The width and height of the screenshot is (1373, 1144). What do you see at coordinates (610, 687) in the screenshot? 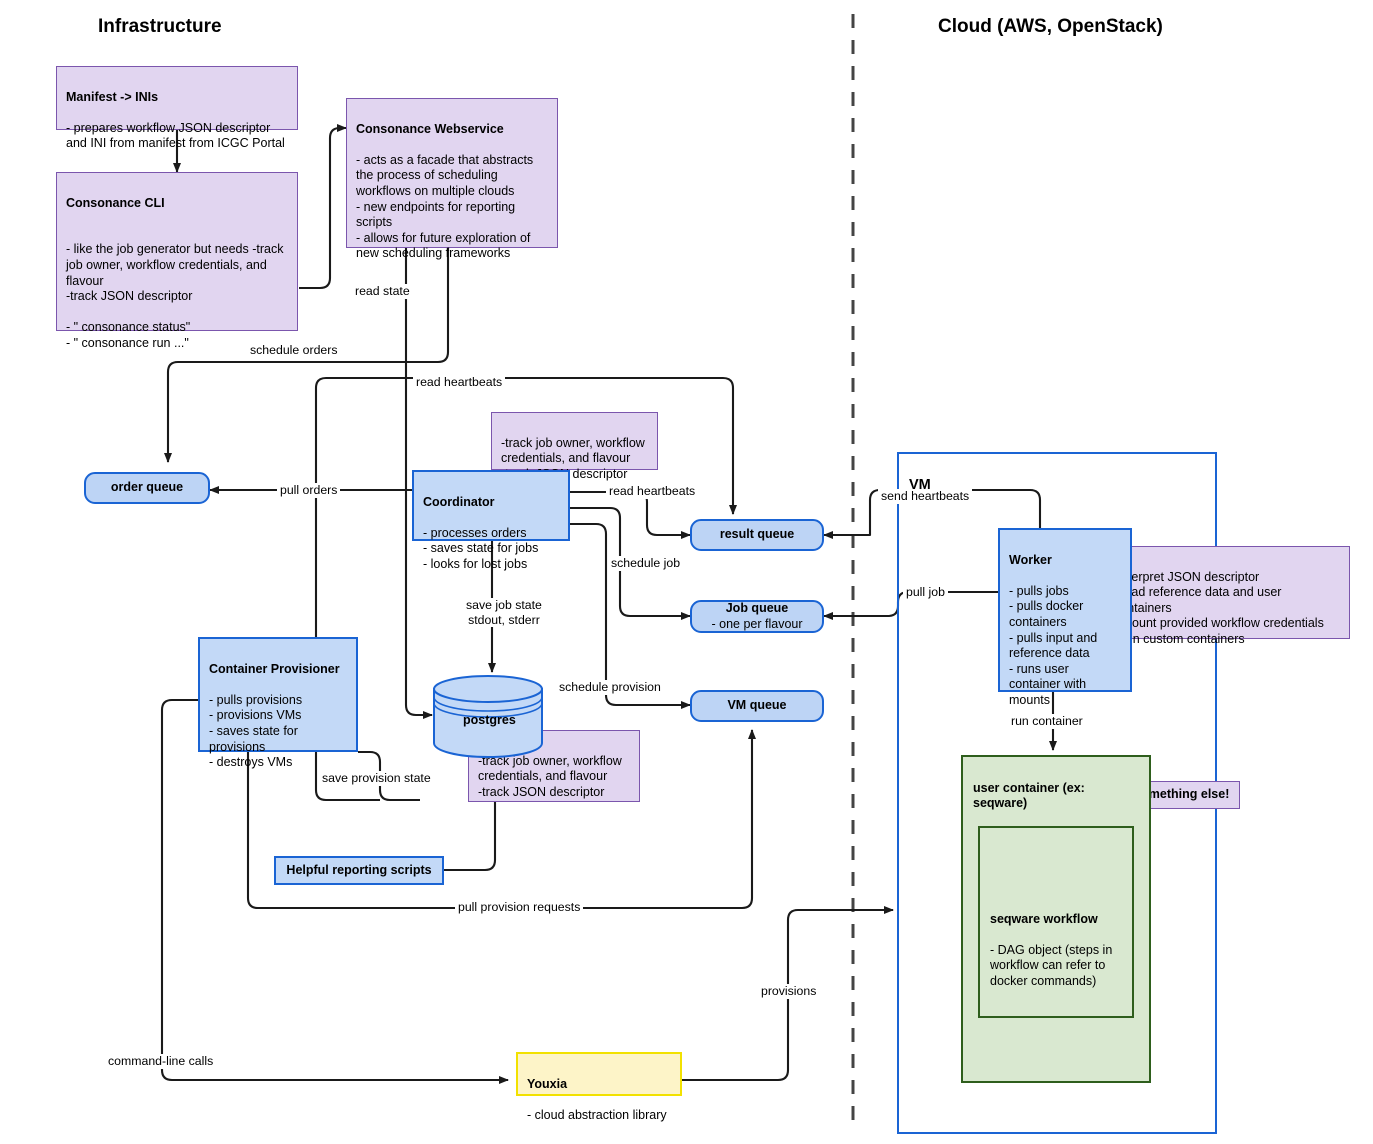
I see `edge-label-schedule-provision: schedule provision` at bounding box center [610, 687].